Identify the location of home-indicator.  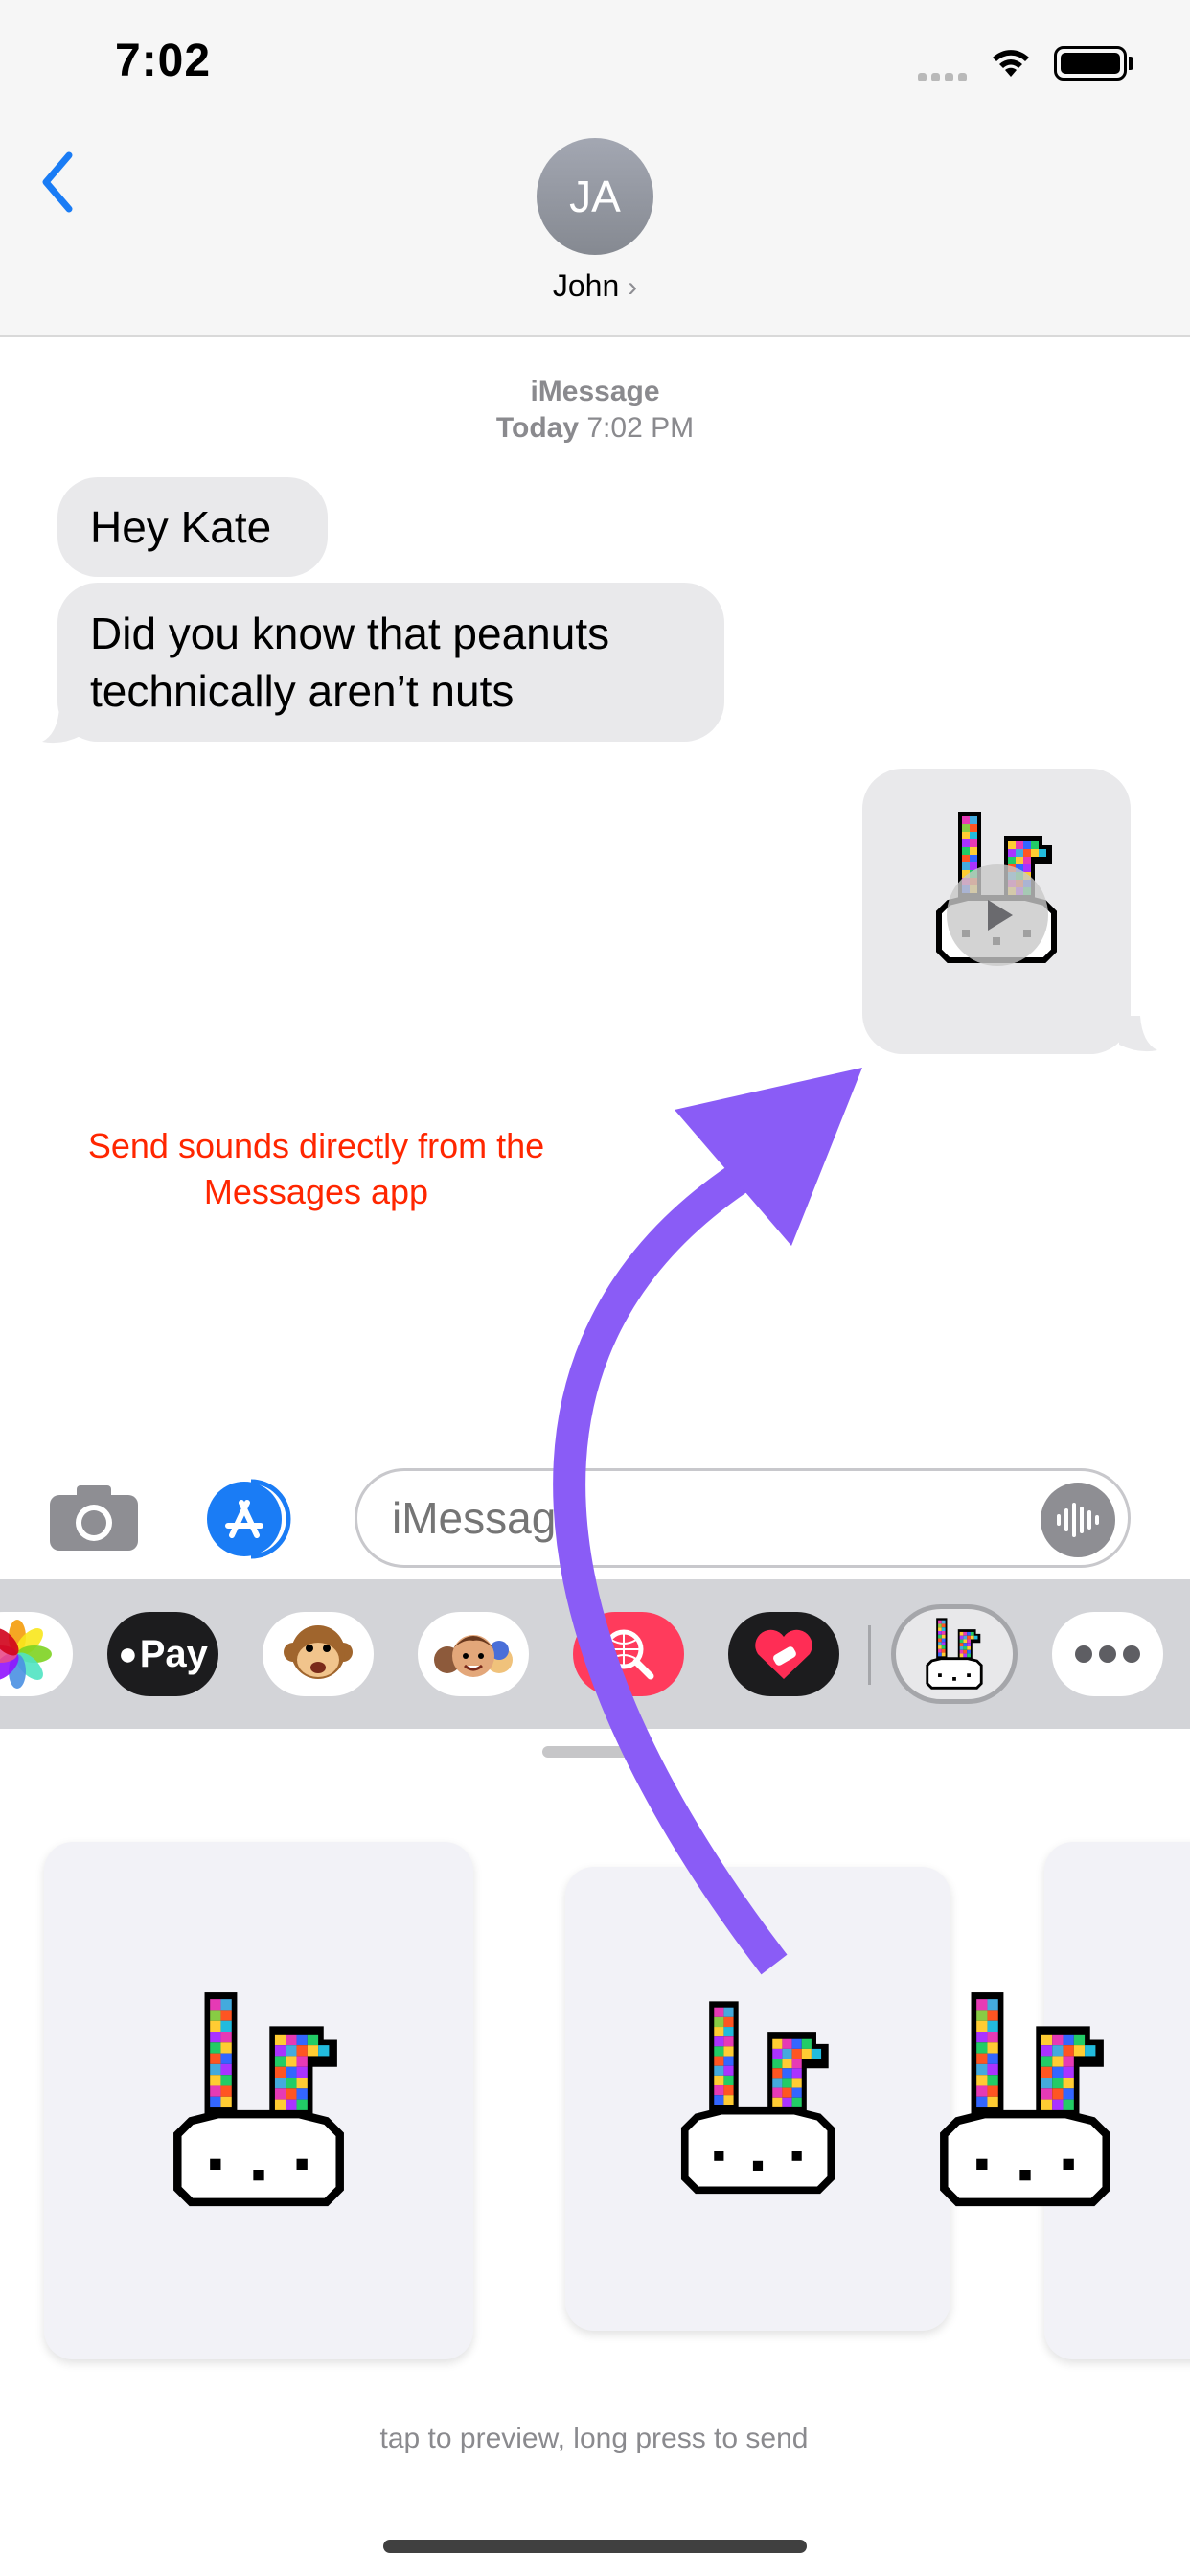
(595, 2546).